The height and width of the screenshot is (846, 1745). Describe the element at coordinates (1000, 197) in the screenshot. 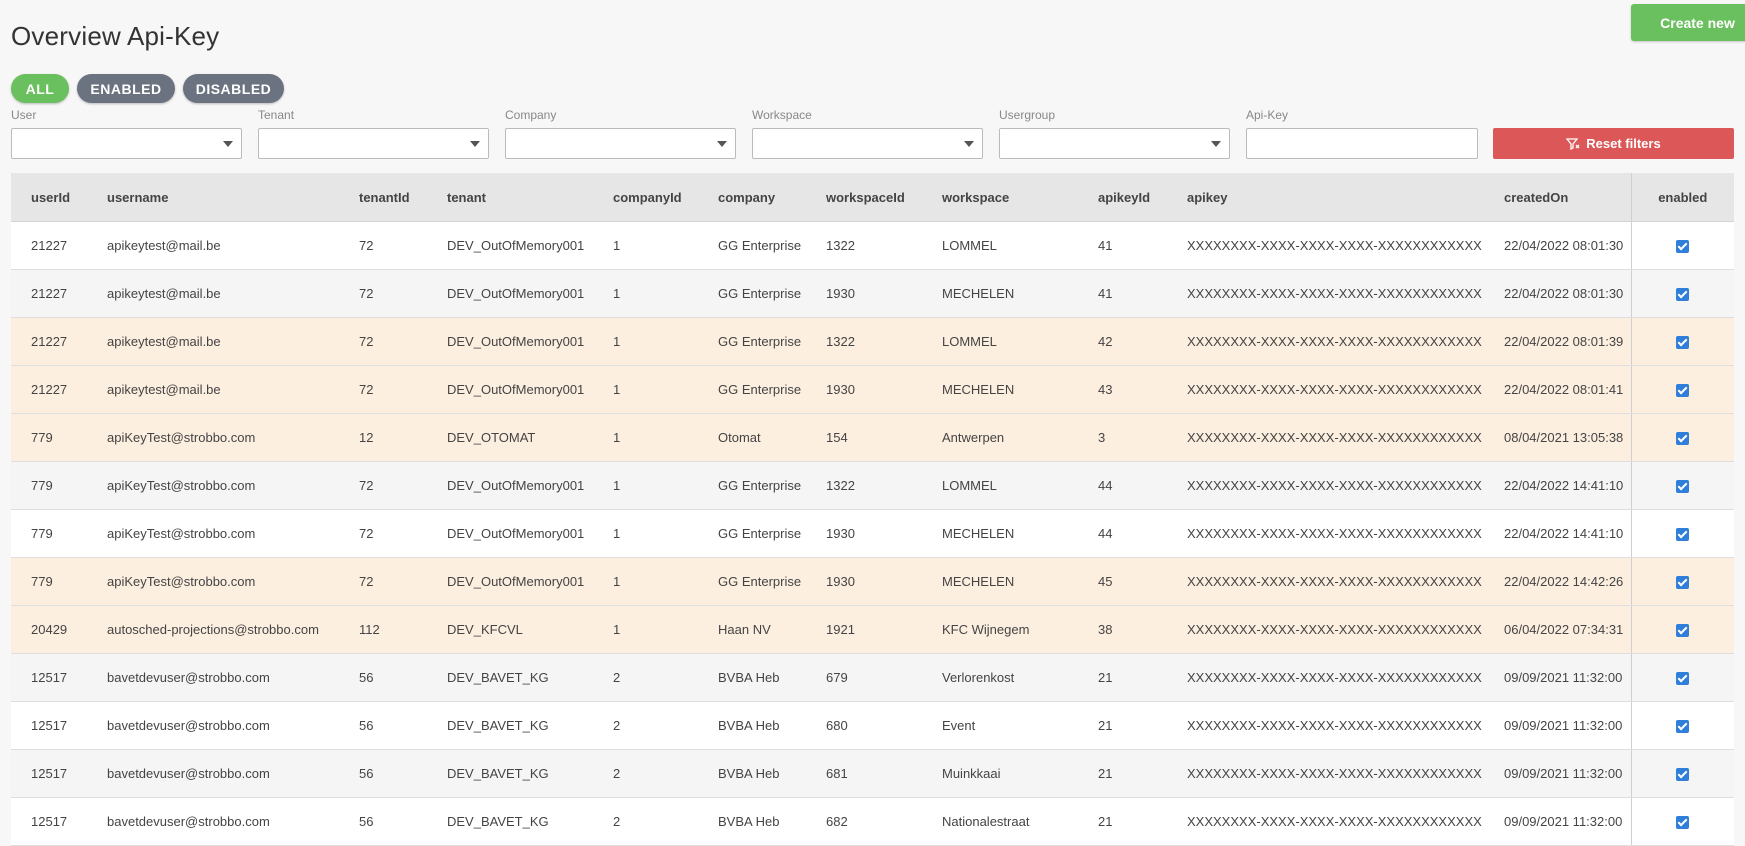

I see `column-header: workspace` at that location.